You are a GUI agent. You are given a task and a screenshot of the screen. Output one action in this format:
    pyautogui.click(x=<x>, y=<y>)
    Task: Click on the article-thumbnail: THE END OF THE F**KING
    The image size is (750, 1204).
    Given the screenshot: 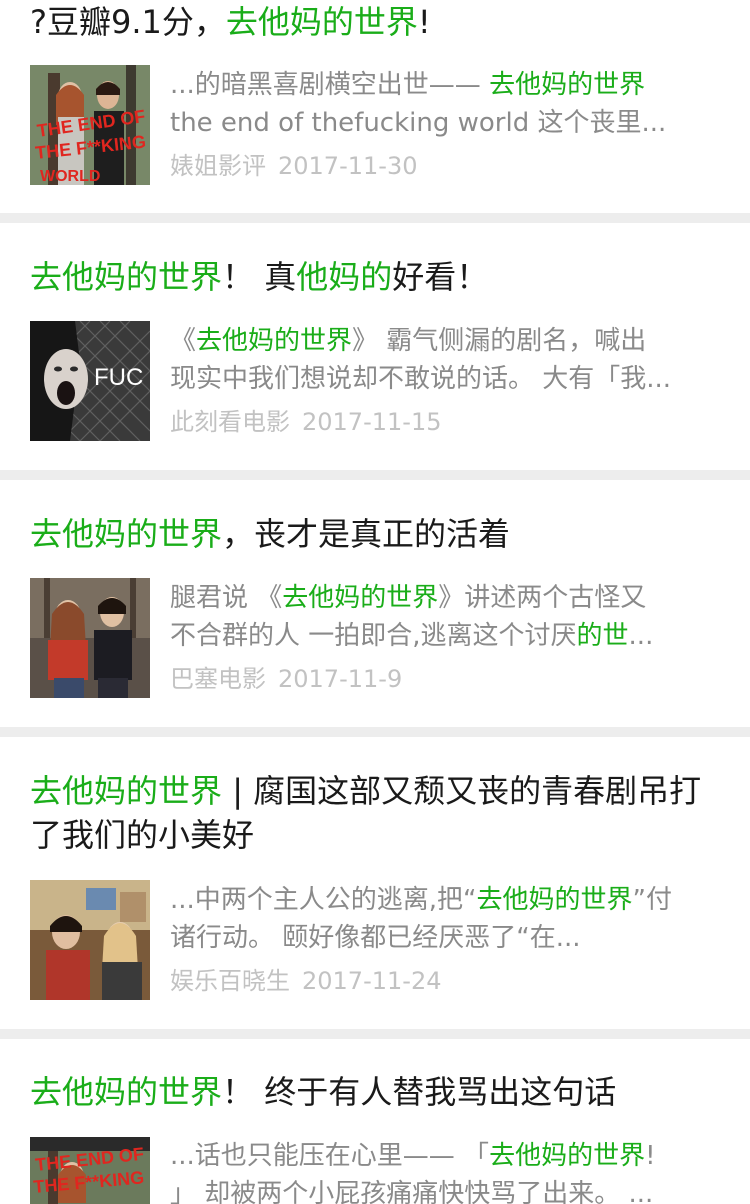 What is the action you would take?
    pyautogui.click(x=90, y=1170)
    